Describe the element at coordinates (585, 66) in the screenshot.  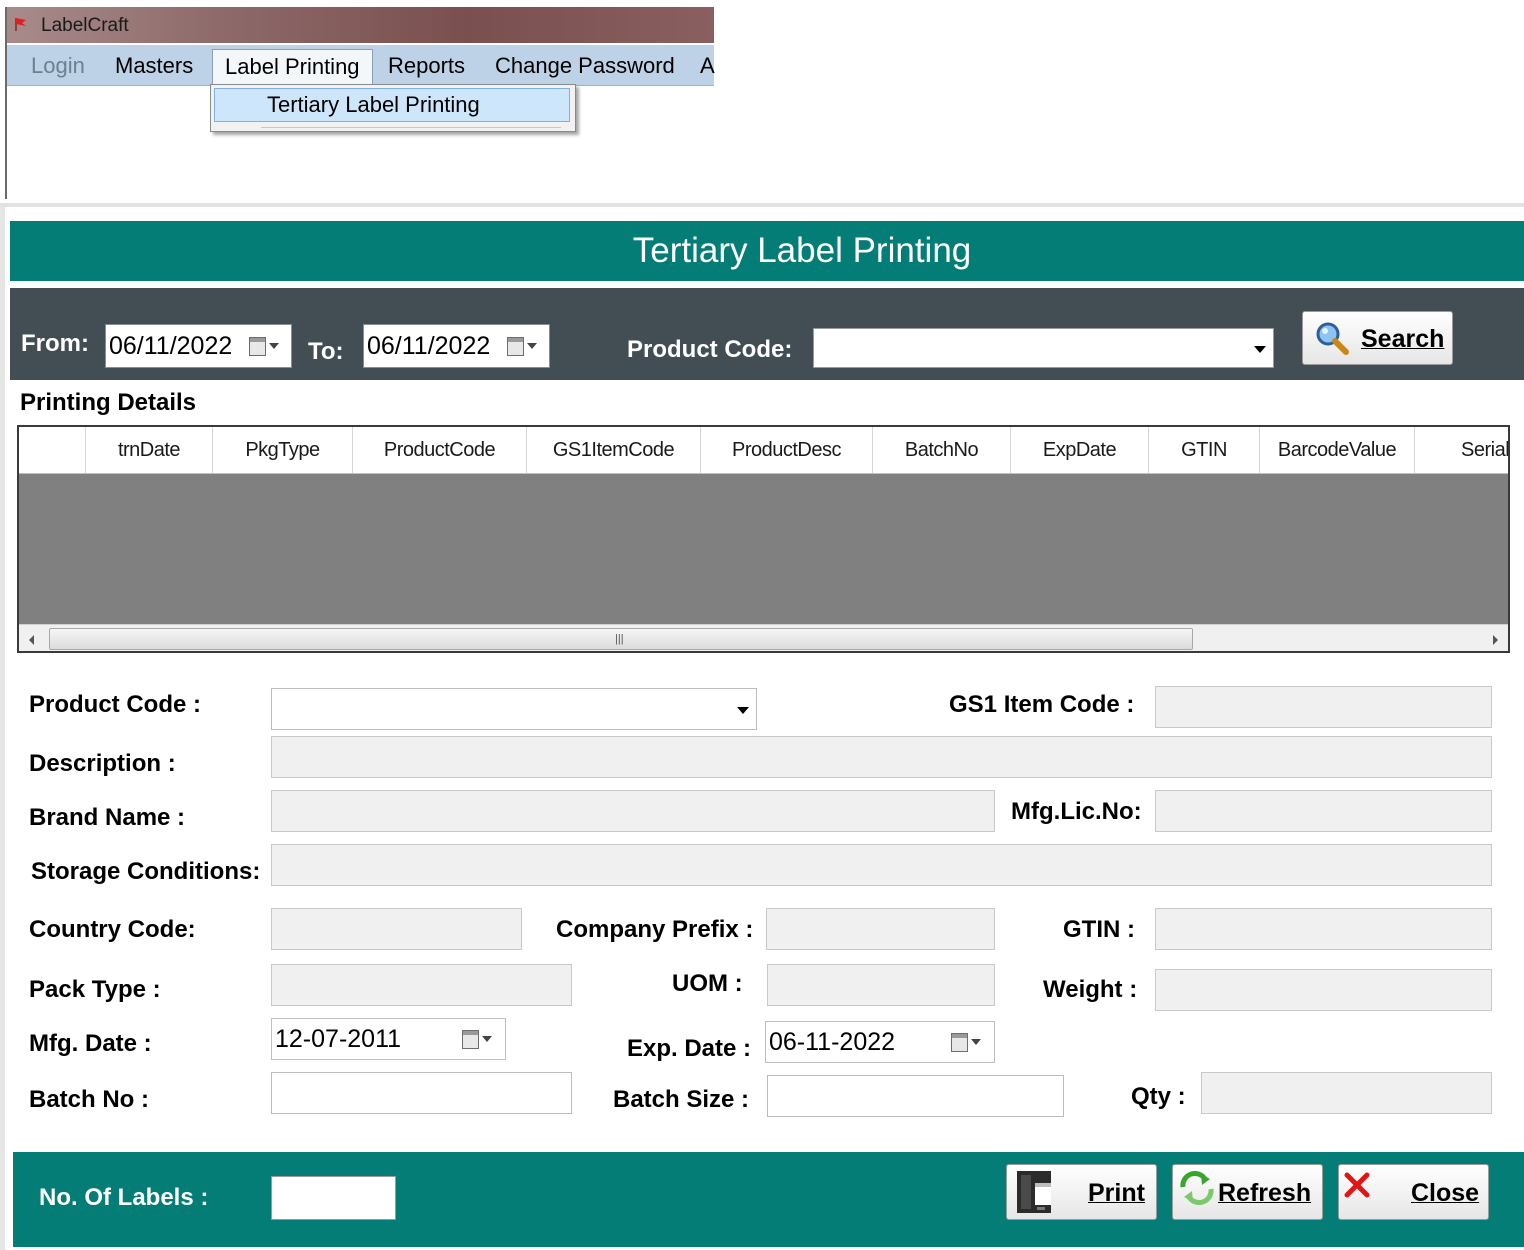
I see `menu-change-password: Change Password` at that location.